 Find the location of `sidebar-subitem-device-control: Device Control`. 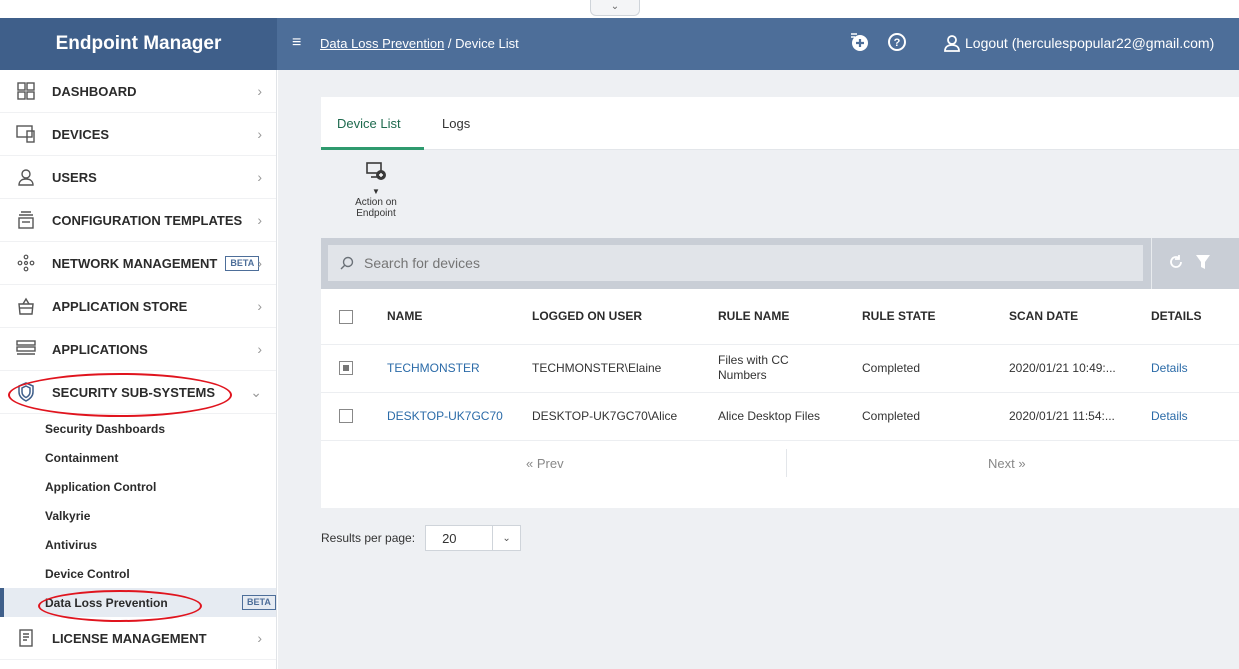

sidebar-subitem-device-control: Device Control is located at coordinates (138, 573).